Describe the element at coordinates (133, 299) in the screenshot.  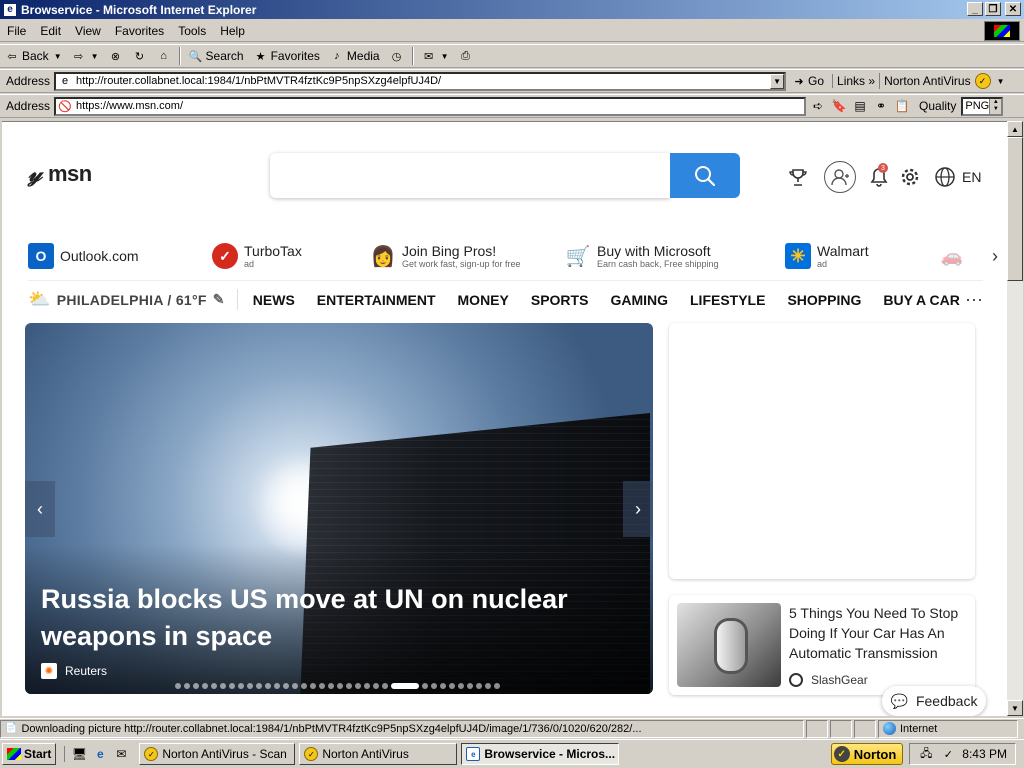
I see `weather-widget: ⛅ PHILADELPHIA / 61°F ✎` at that location.